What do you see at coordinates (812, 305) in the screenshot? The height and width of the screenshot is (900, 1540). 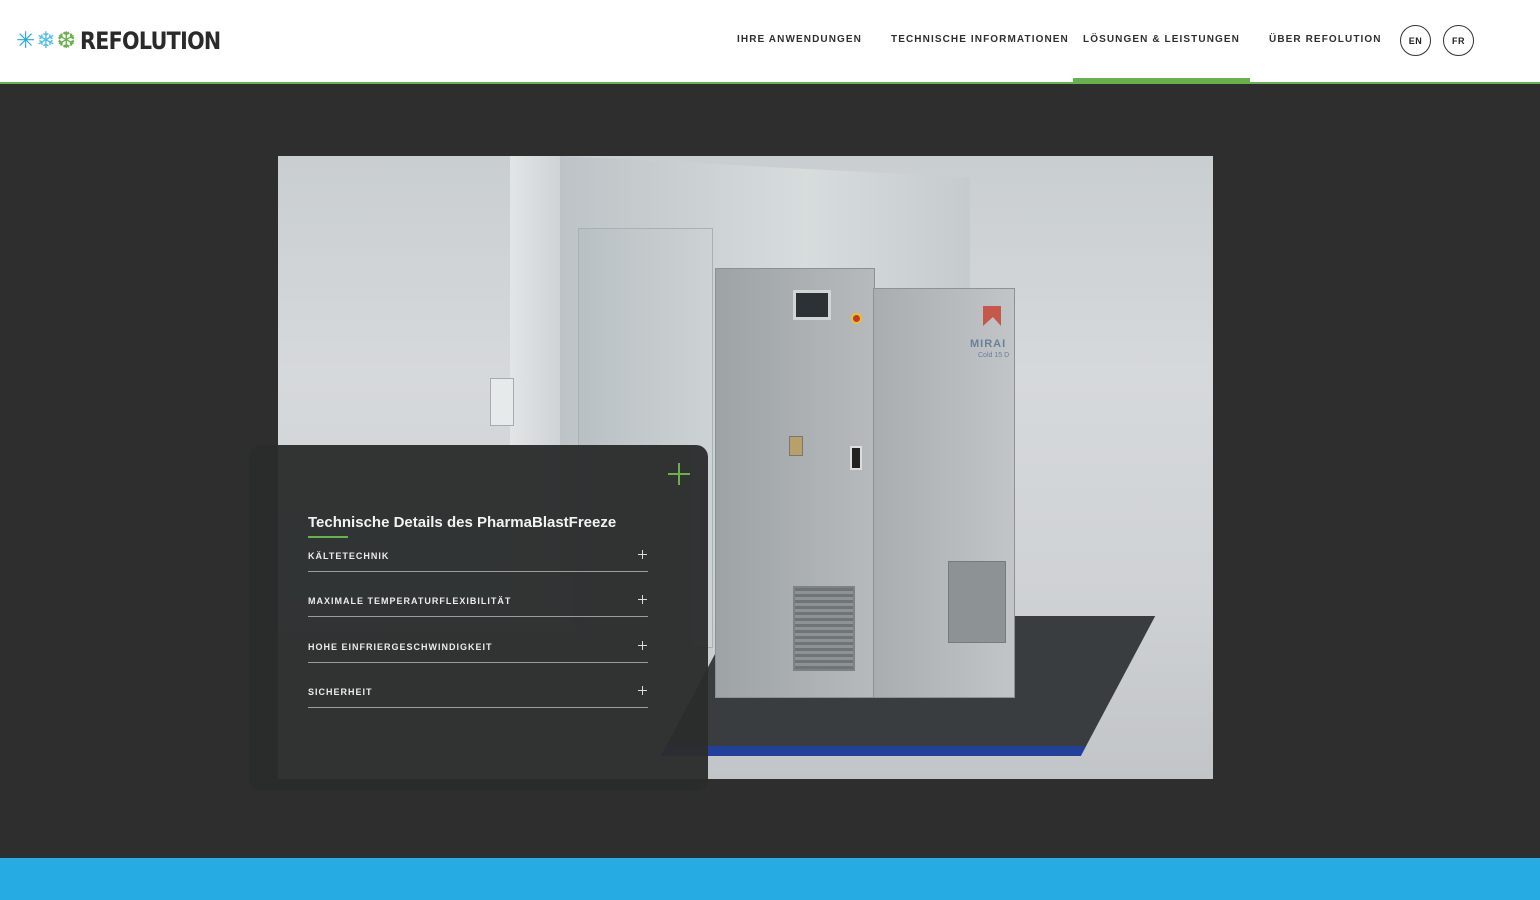 I see `control-display` at bounding box center [812, 305].